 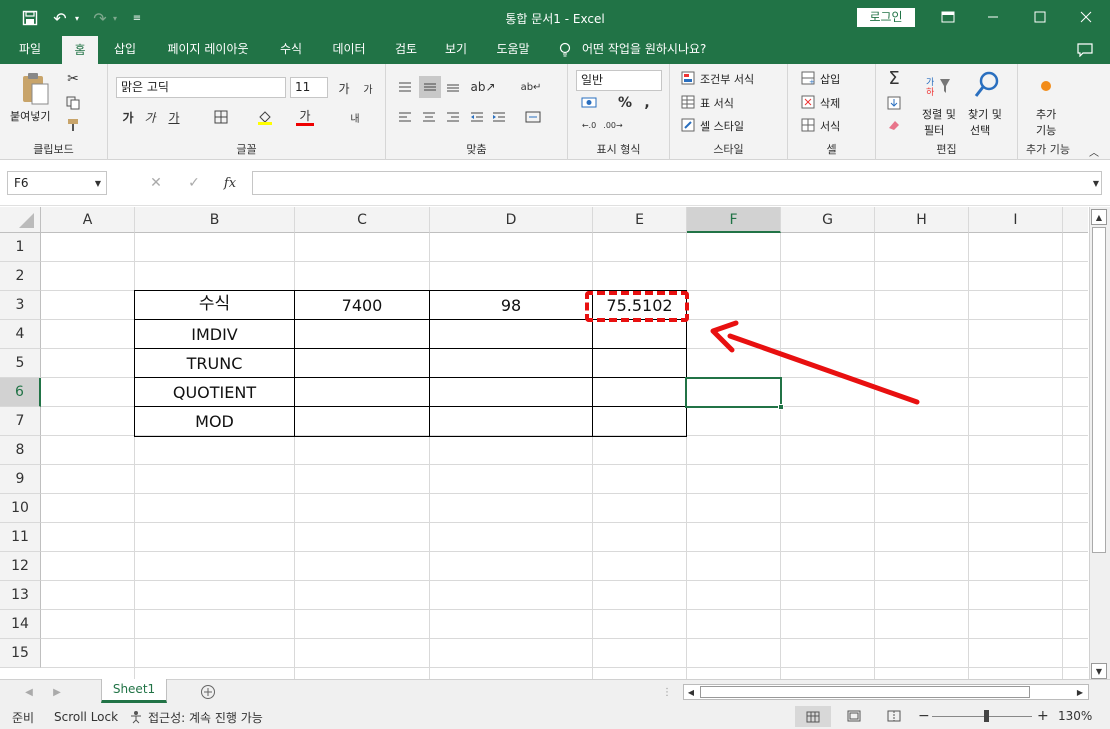 I want to click on scroll-down-icon: ▼, so click(x=1099, y=671).